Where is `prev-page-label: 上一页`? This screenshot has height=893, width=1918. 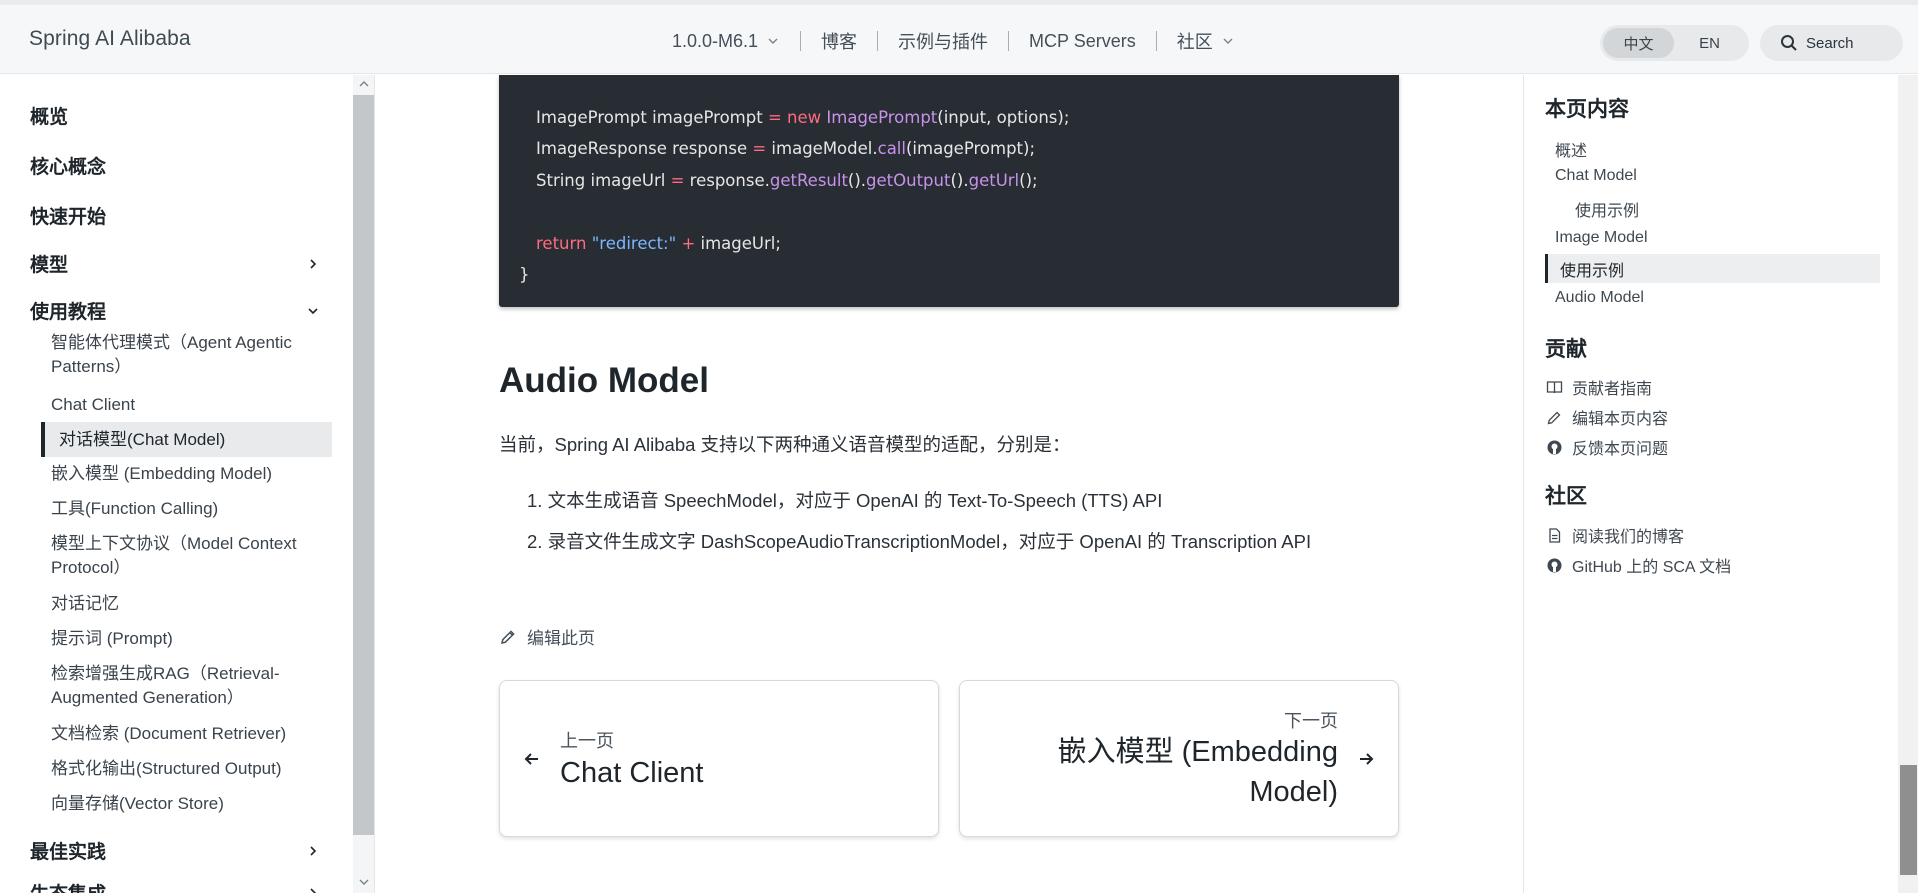 prev-page-label: 上一页 is located at coordinates (587, 741).